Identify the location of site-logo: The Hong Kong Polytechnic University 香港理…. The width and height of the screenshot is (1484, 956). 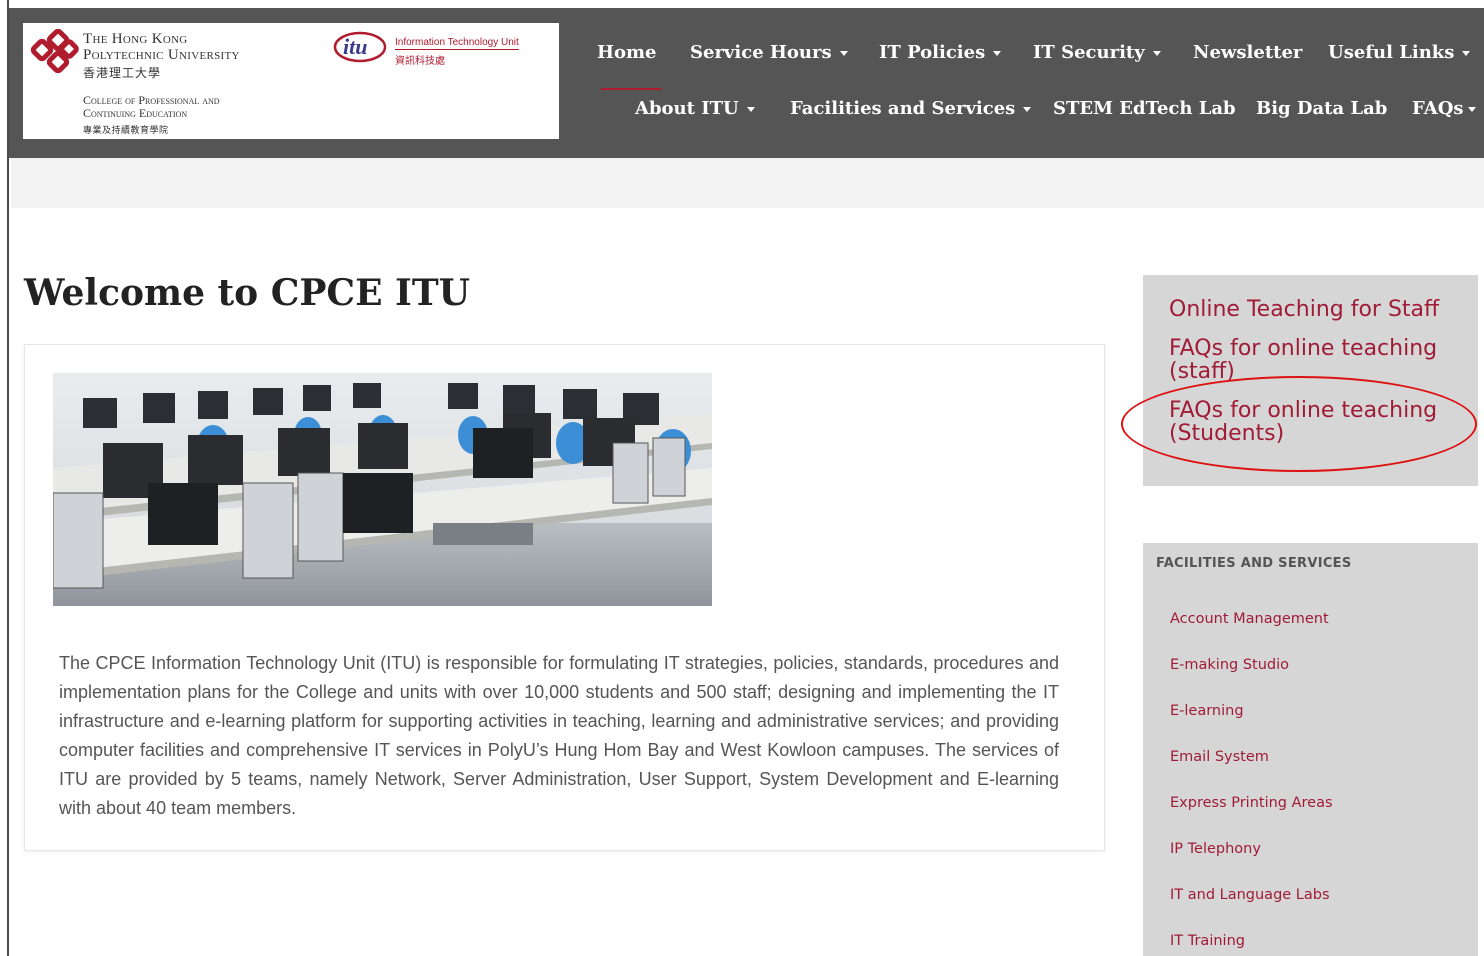
(291, 81).